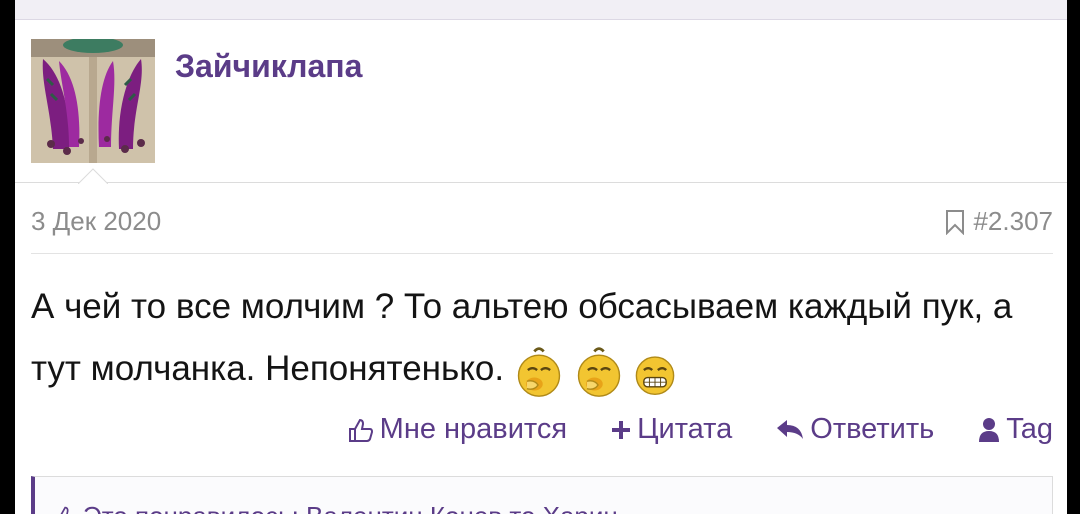  Describe the element at coordinates (989, 429) in the screenshot. I see `user-icon` at that location.